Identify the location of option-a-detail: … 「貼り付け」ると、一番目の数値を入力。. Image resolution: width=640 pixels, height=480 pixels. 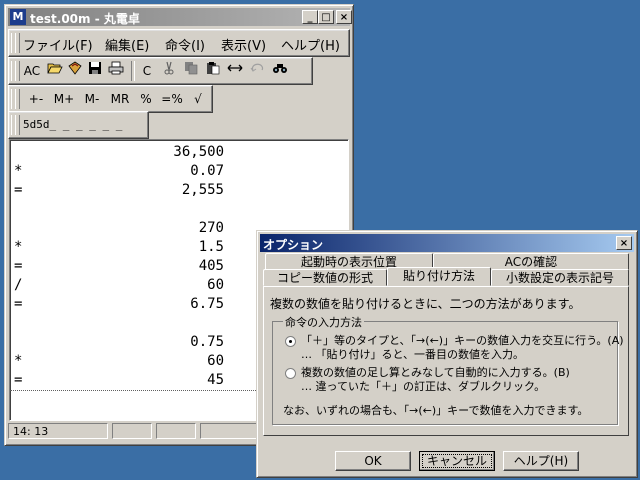
(413, 354).